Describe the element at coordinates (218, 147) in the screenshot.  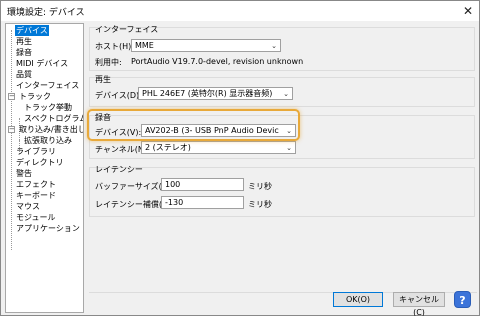
I see `channels-select: 2 (ステレオ) ⌄` at that location.